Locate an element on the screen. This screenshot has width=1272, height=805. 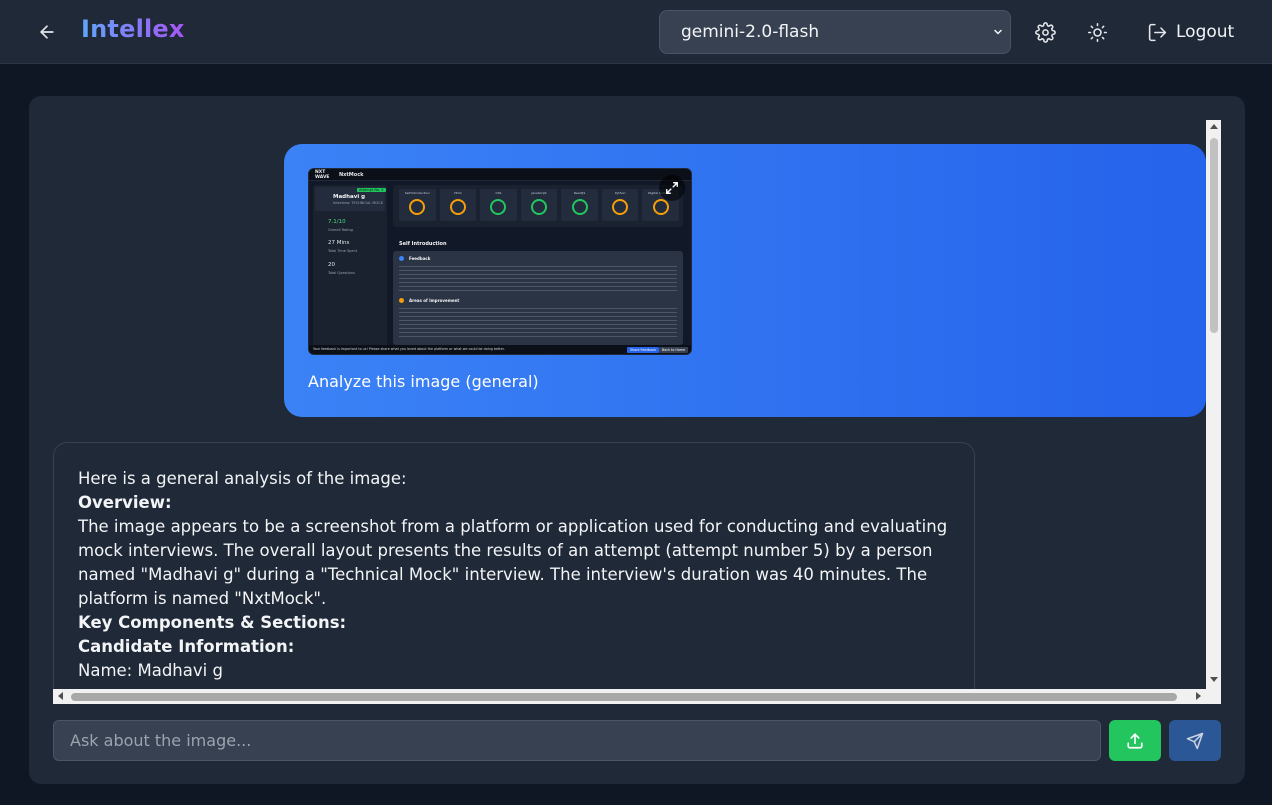
assistant-heading: Overview: is located at coordinates (125, 502).